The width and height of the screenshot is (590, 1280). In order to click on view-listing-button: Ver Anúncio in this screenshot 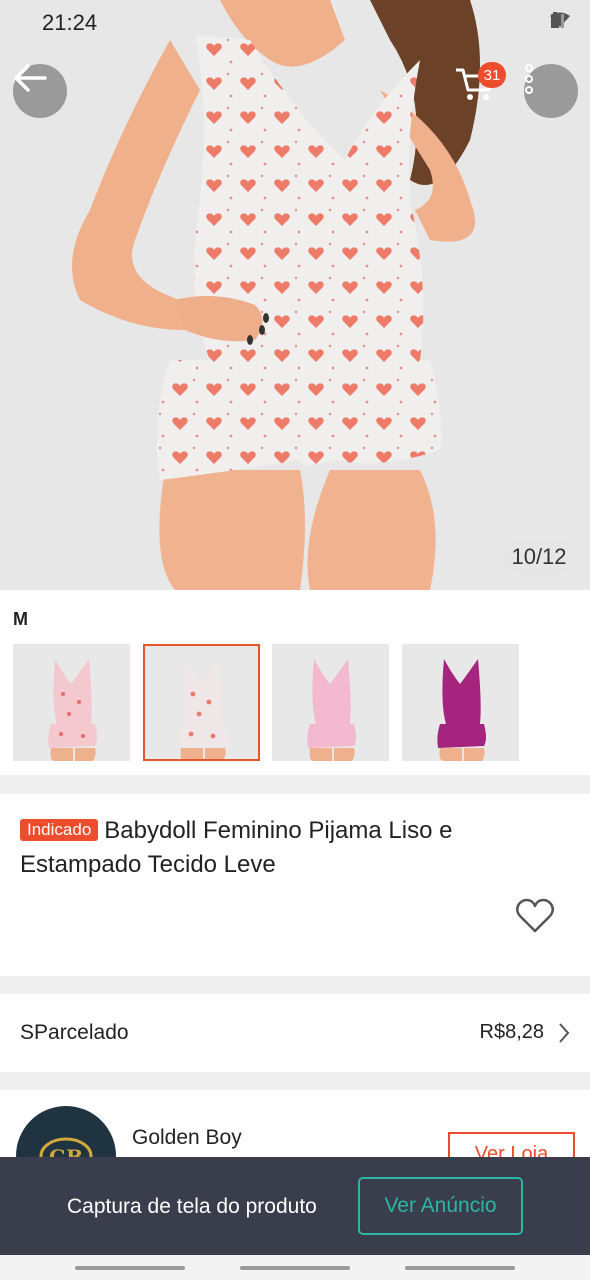, I will do `click(440, 1206)`.